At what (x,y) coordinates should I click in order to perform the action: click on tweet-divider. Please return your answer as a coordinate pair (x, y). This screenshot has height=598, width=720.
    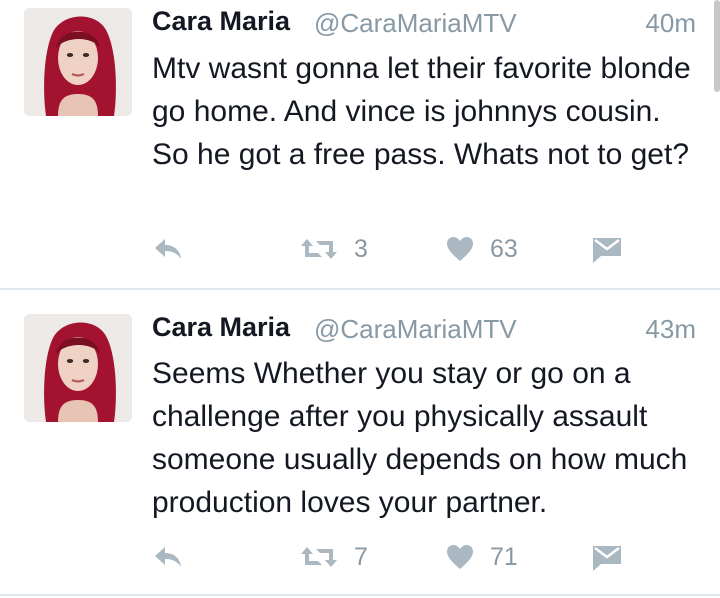
    Looking at the image, I should click on (360, 595).